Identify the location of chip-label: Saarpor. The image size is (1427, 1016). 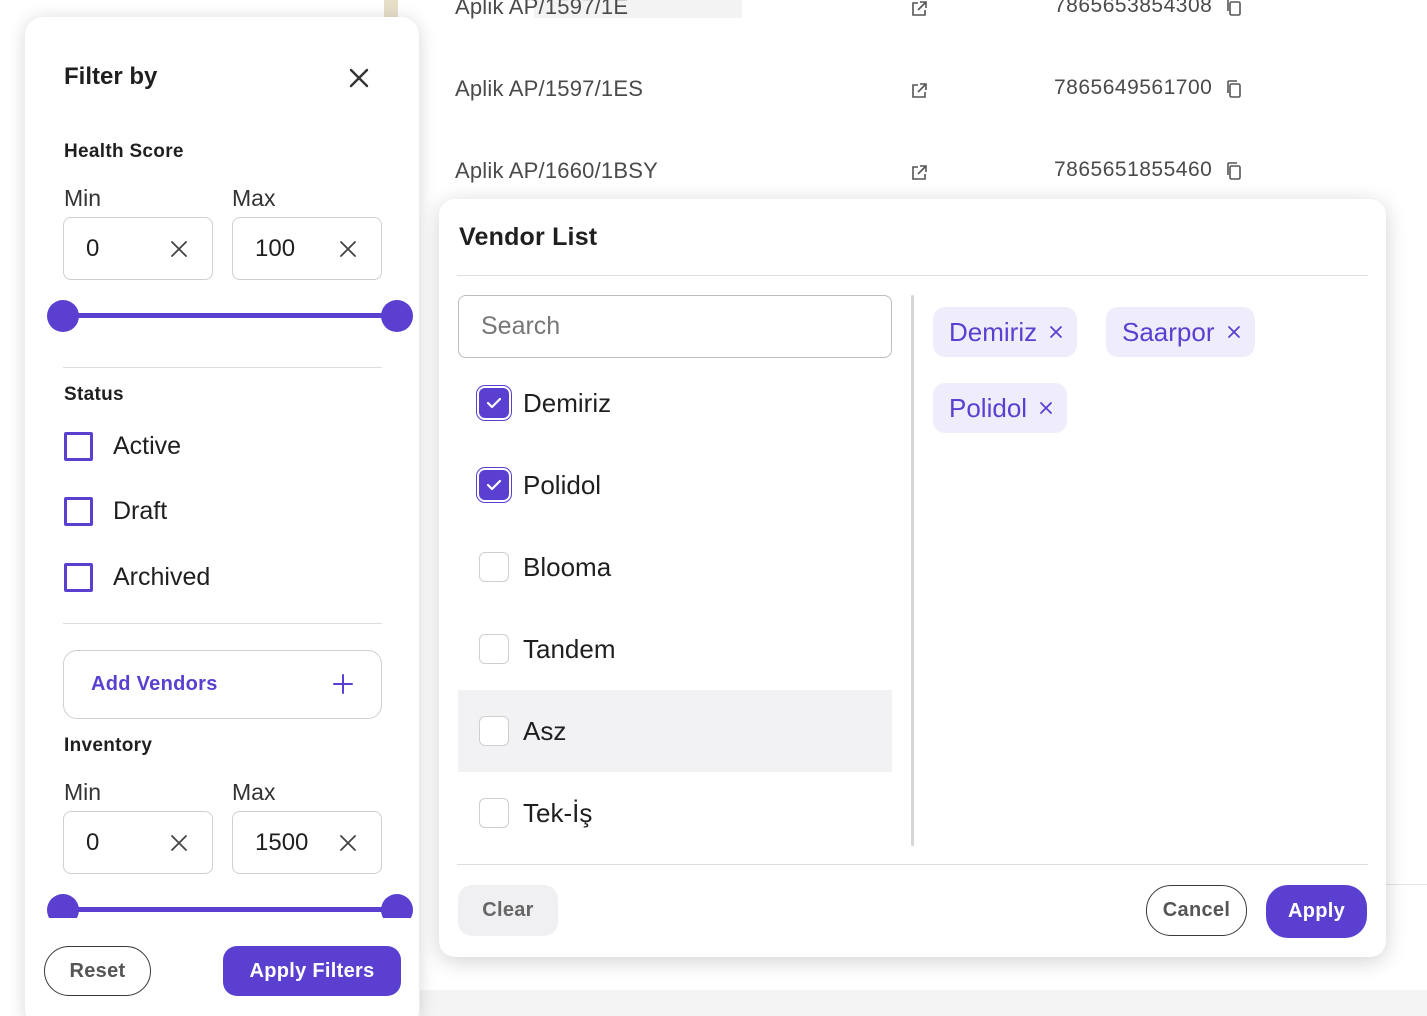
(1168, 331).